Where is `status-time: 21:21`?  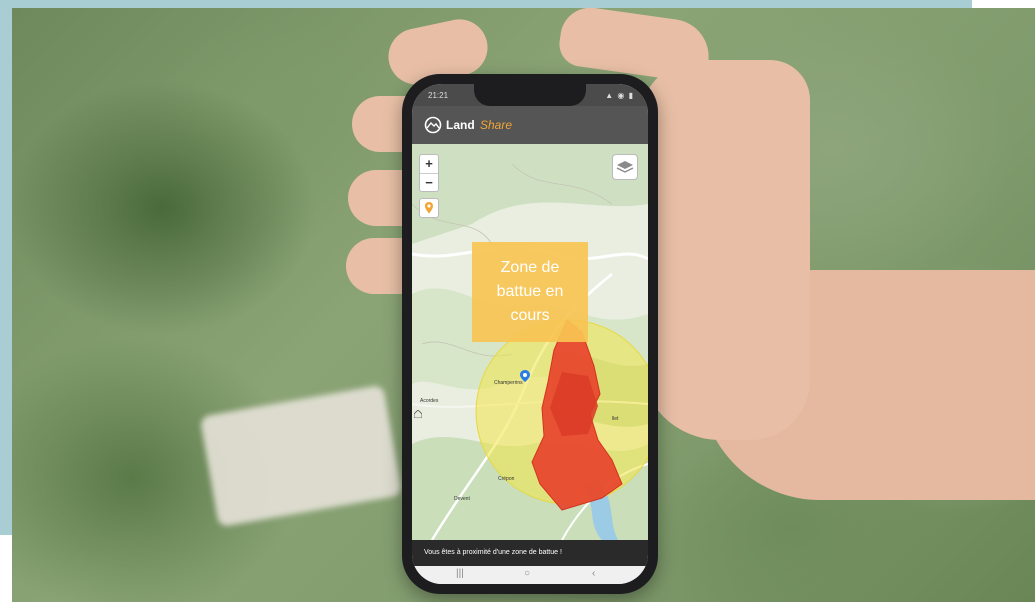
status-time: 21:21 is located at coordinates (438, 95).